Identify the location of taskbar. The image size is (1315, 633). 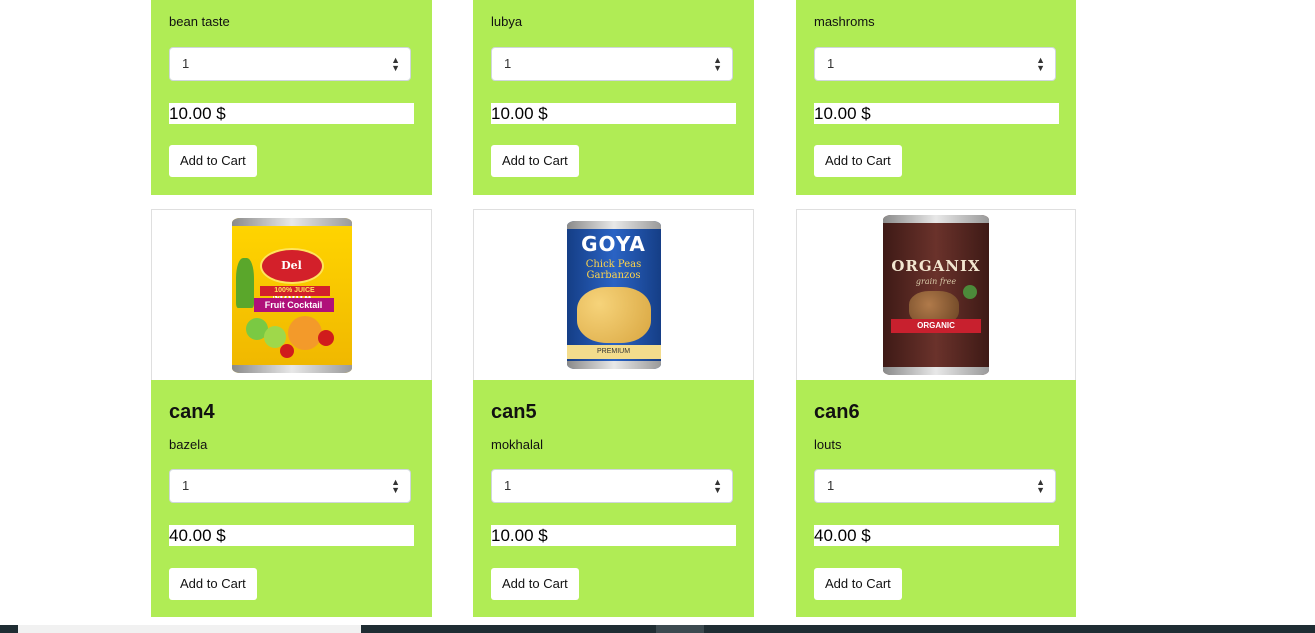
(657, 629).